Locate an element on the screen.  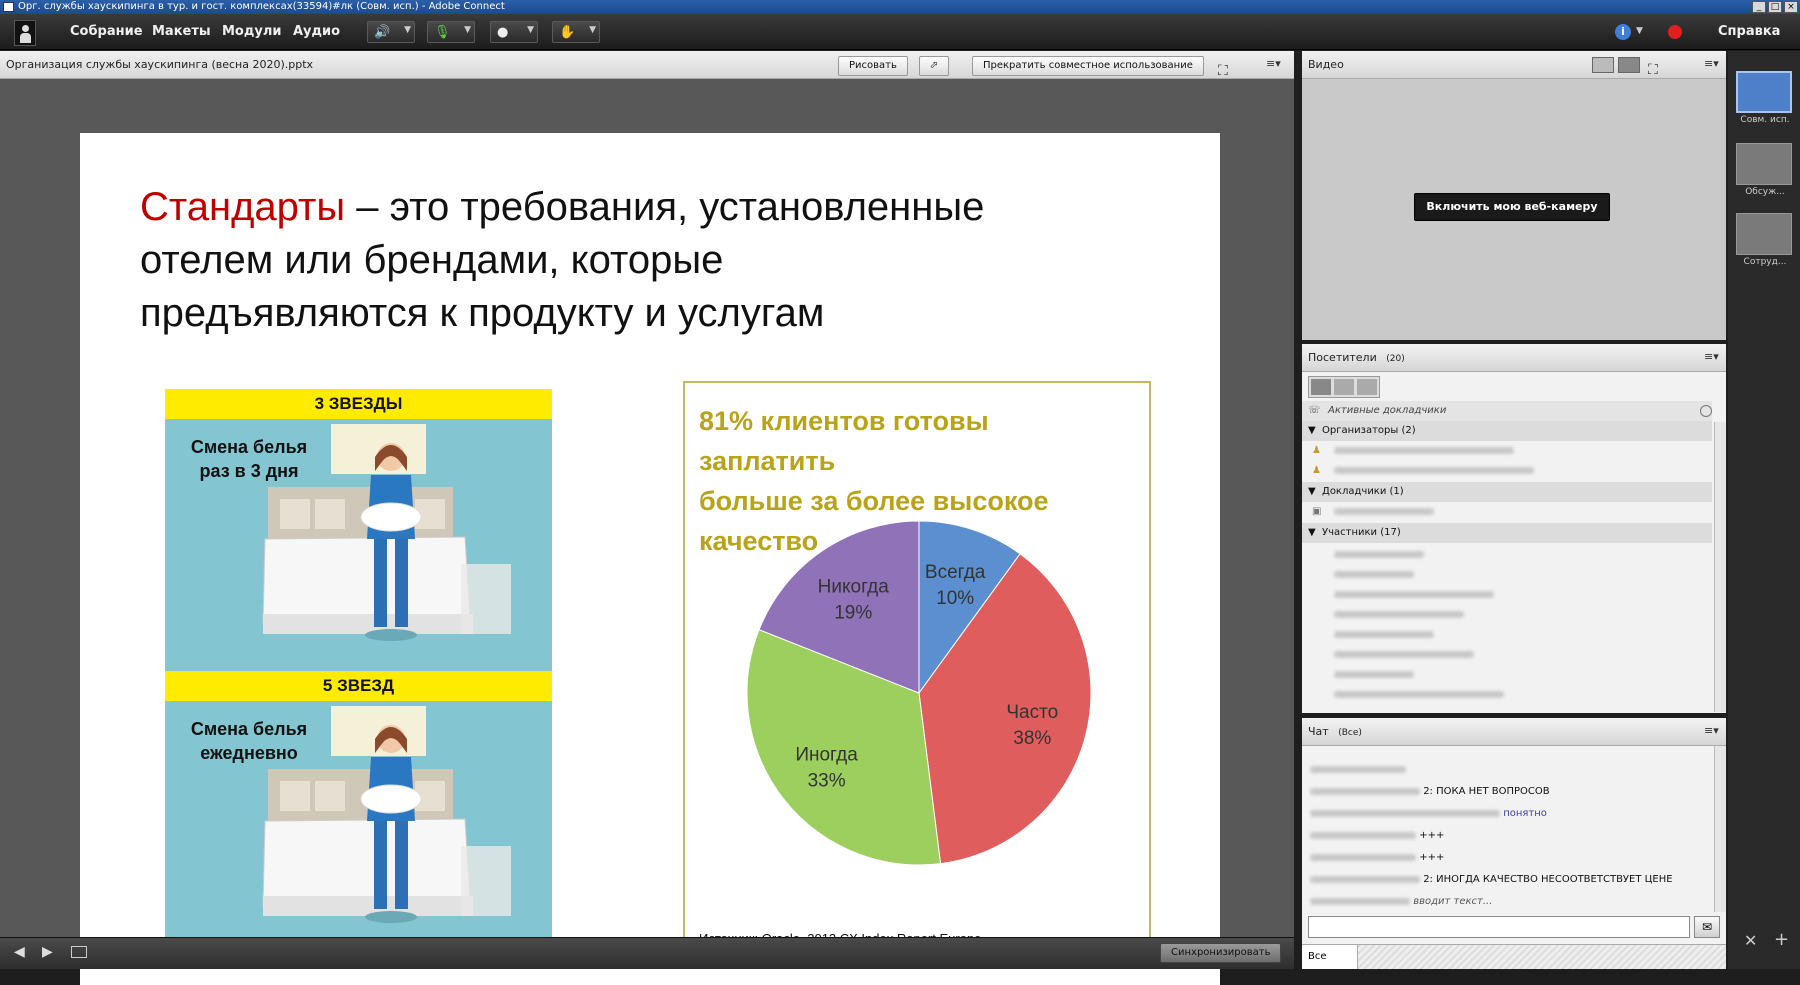
menu-pods: Модули is located at coordinates (251, 31).